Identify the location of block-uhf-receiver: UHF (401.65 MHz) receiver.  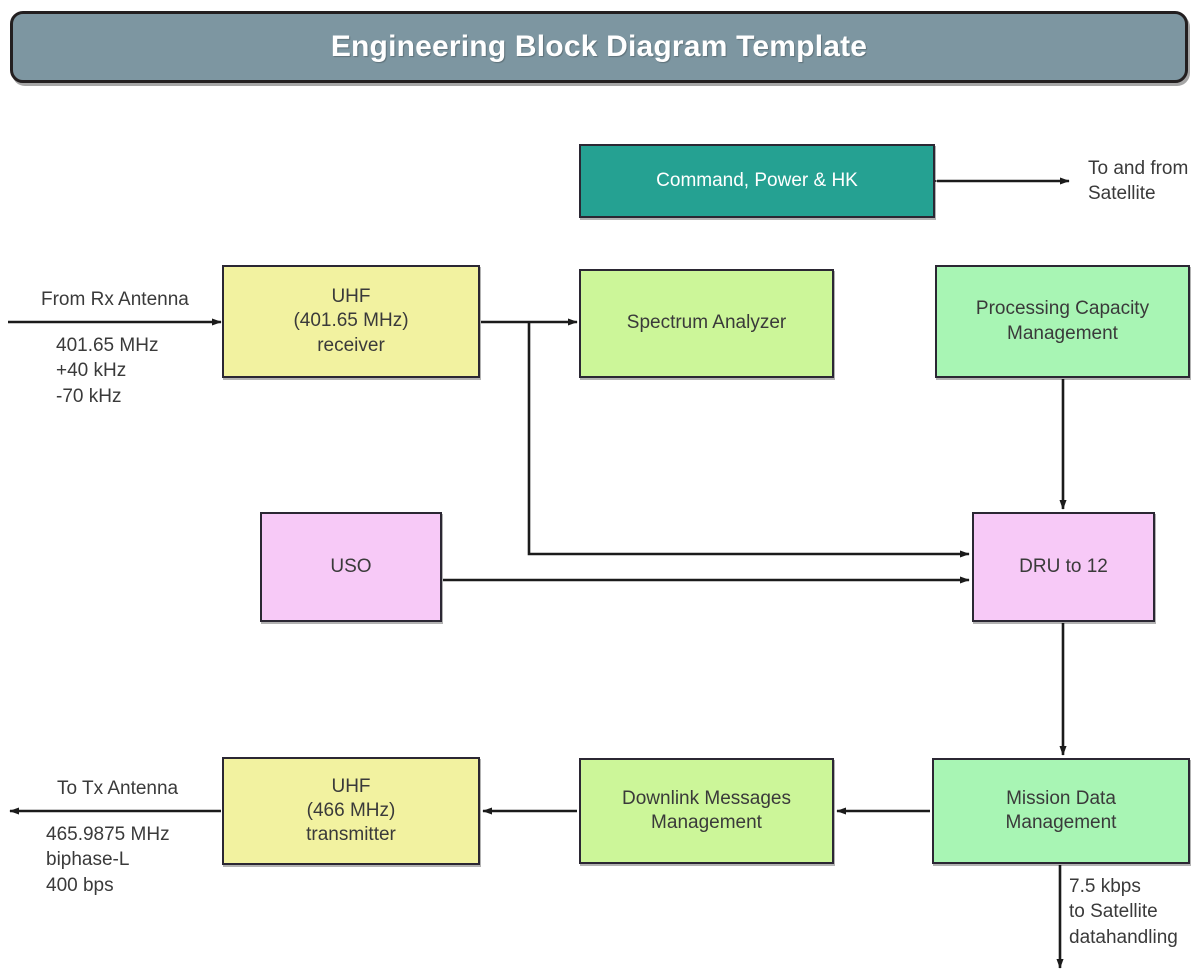
(351, 321).